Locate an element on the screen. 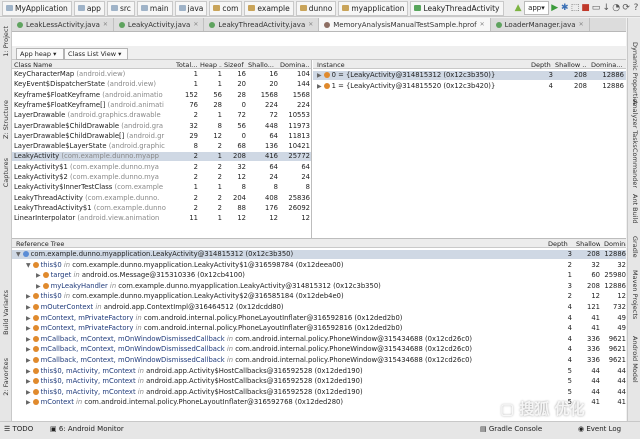 The image size is (640, 439). class-row: KeyCharacterMap (android.view) 1 1 16 16 104 is located at coordinates (161, 74).